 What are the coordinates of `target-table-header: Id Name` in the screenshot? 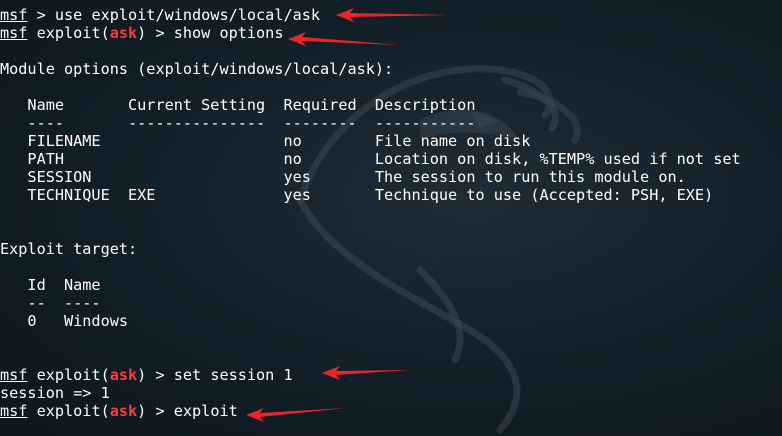 It's located at (50, 285).